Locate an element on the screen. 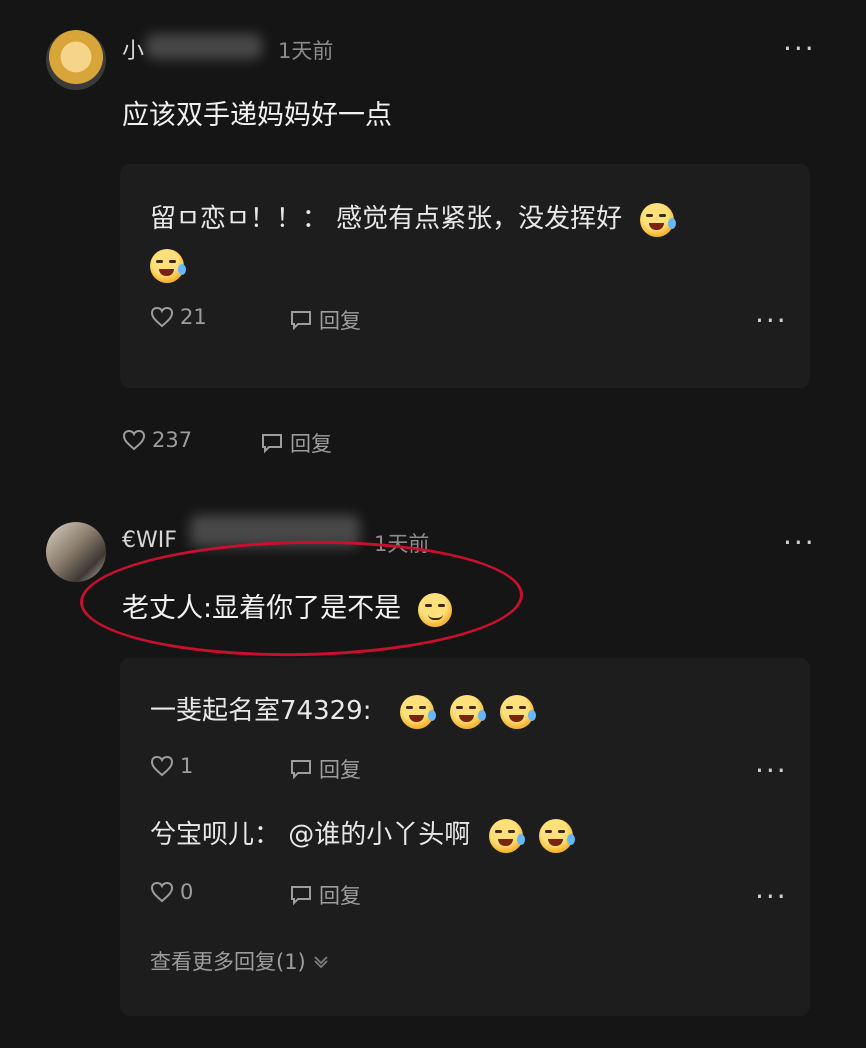  comment-reply-label: 回复 is located at coordinates (311, 444).